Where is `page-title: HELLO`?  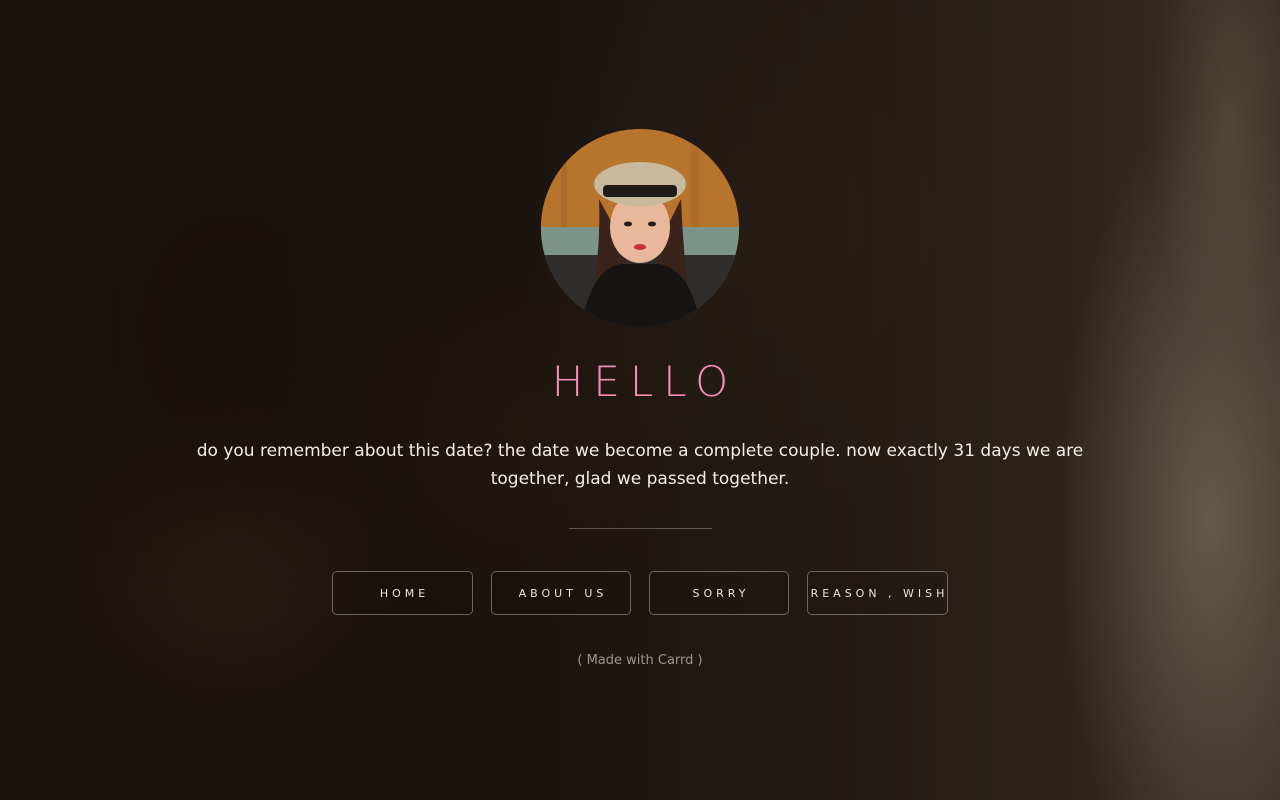
page-title: HELLO is located at coordinates (645, 381).